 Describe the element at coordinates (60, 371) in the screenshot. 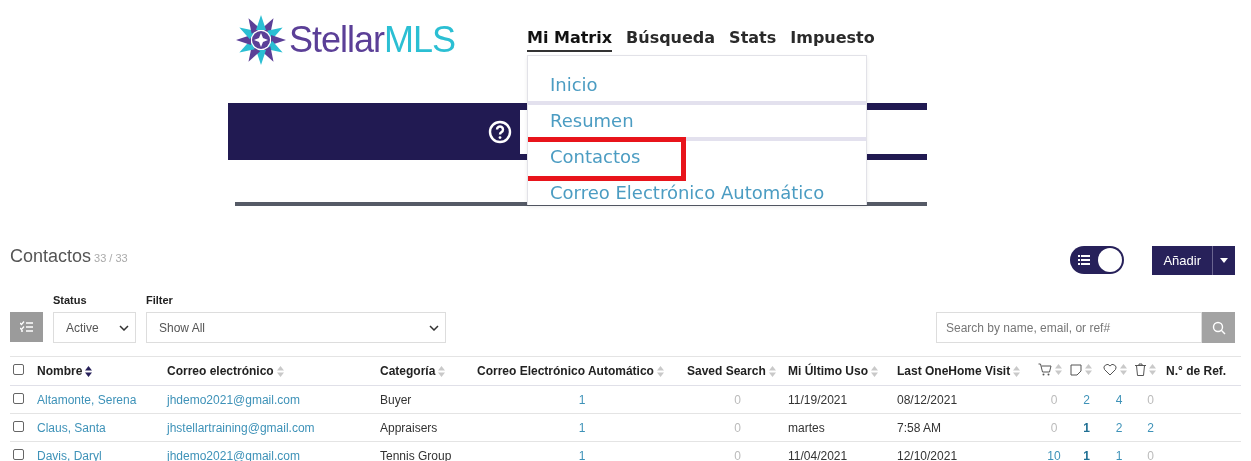

I see `column-header: Nombre` at that location.